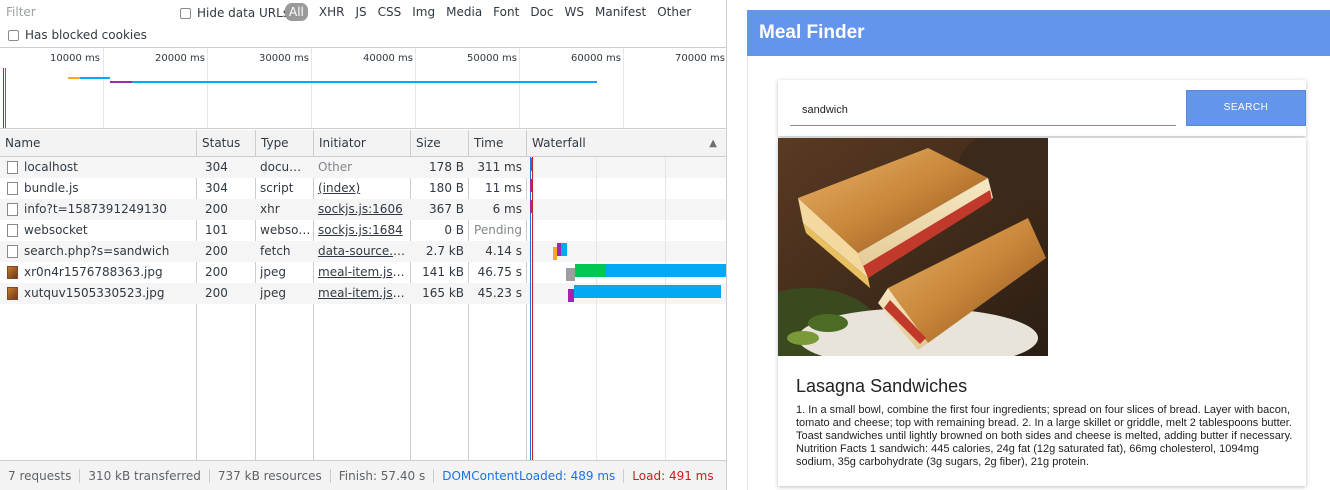 The height and width of the screenshot is (490, 1330). I want to click on type-filter-img: Img, so click(423, 12).